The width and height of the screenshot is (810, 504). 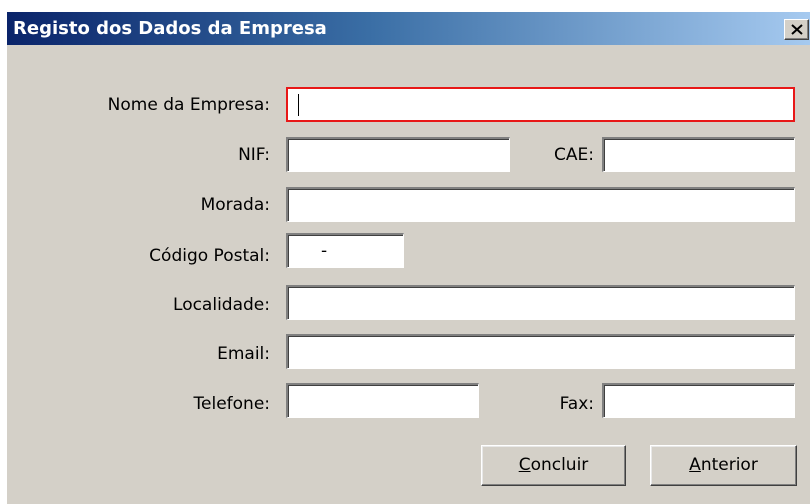 I want to click on codigo-postal-value: -, so click(x=324, y=251).